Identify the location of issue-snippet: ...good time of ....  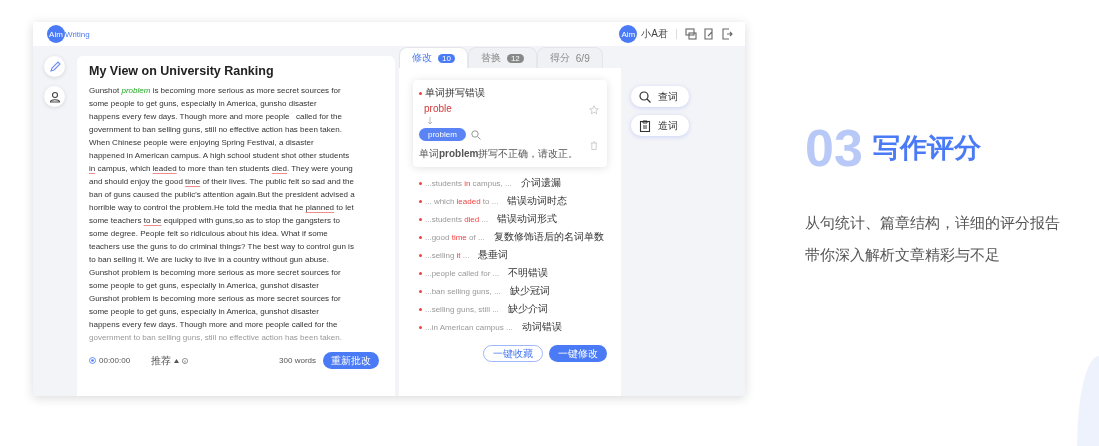
(455, 237).